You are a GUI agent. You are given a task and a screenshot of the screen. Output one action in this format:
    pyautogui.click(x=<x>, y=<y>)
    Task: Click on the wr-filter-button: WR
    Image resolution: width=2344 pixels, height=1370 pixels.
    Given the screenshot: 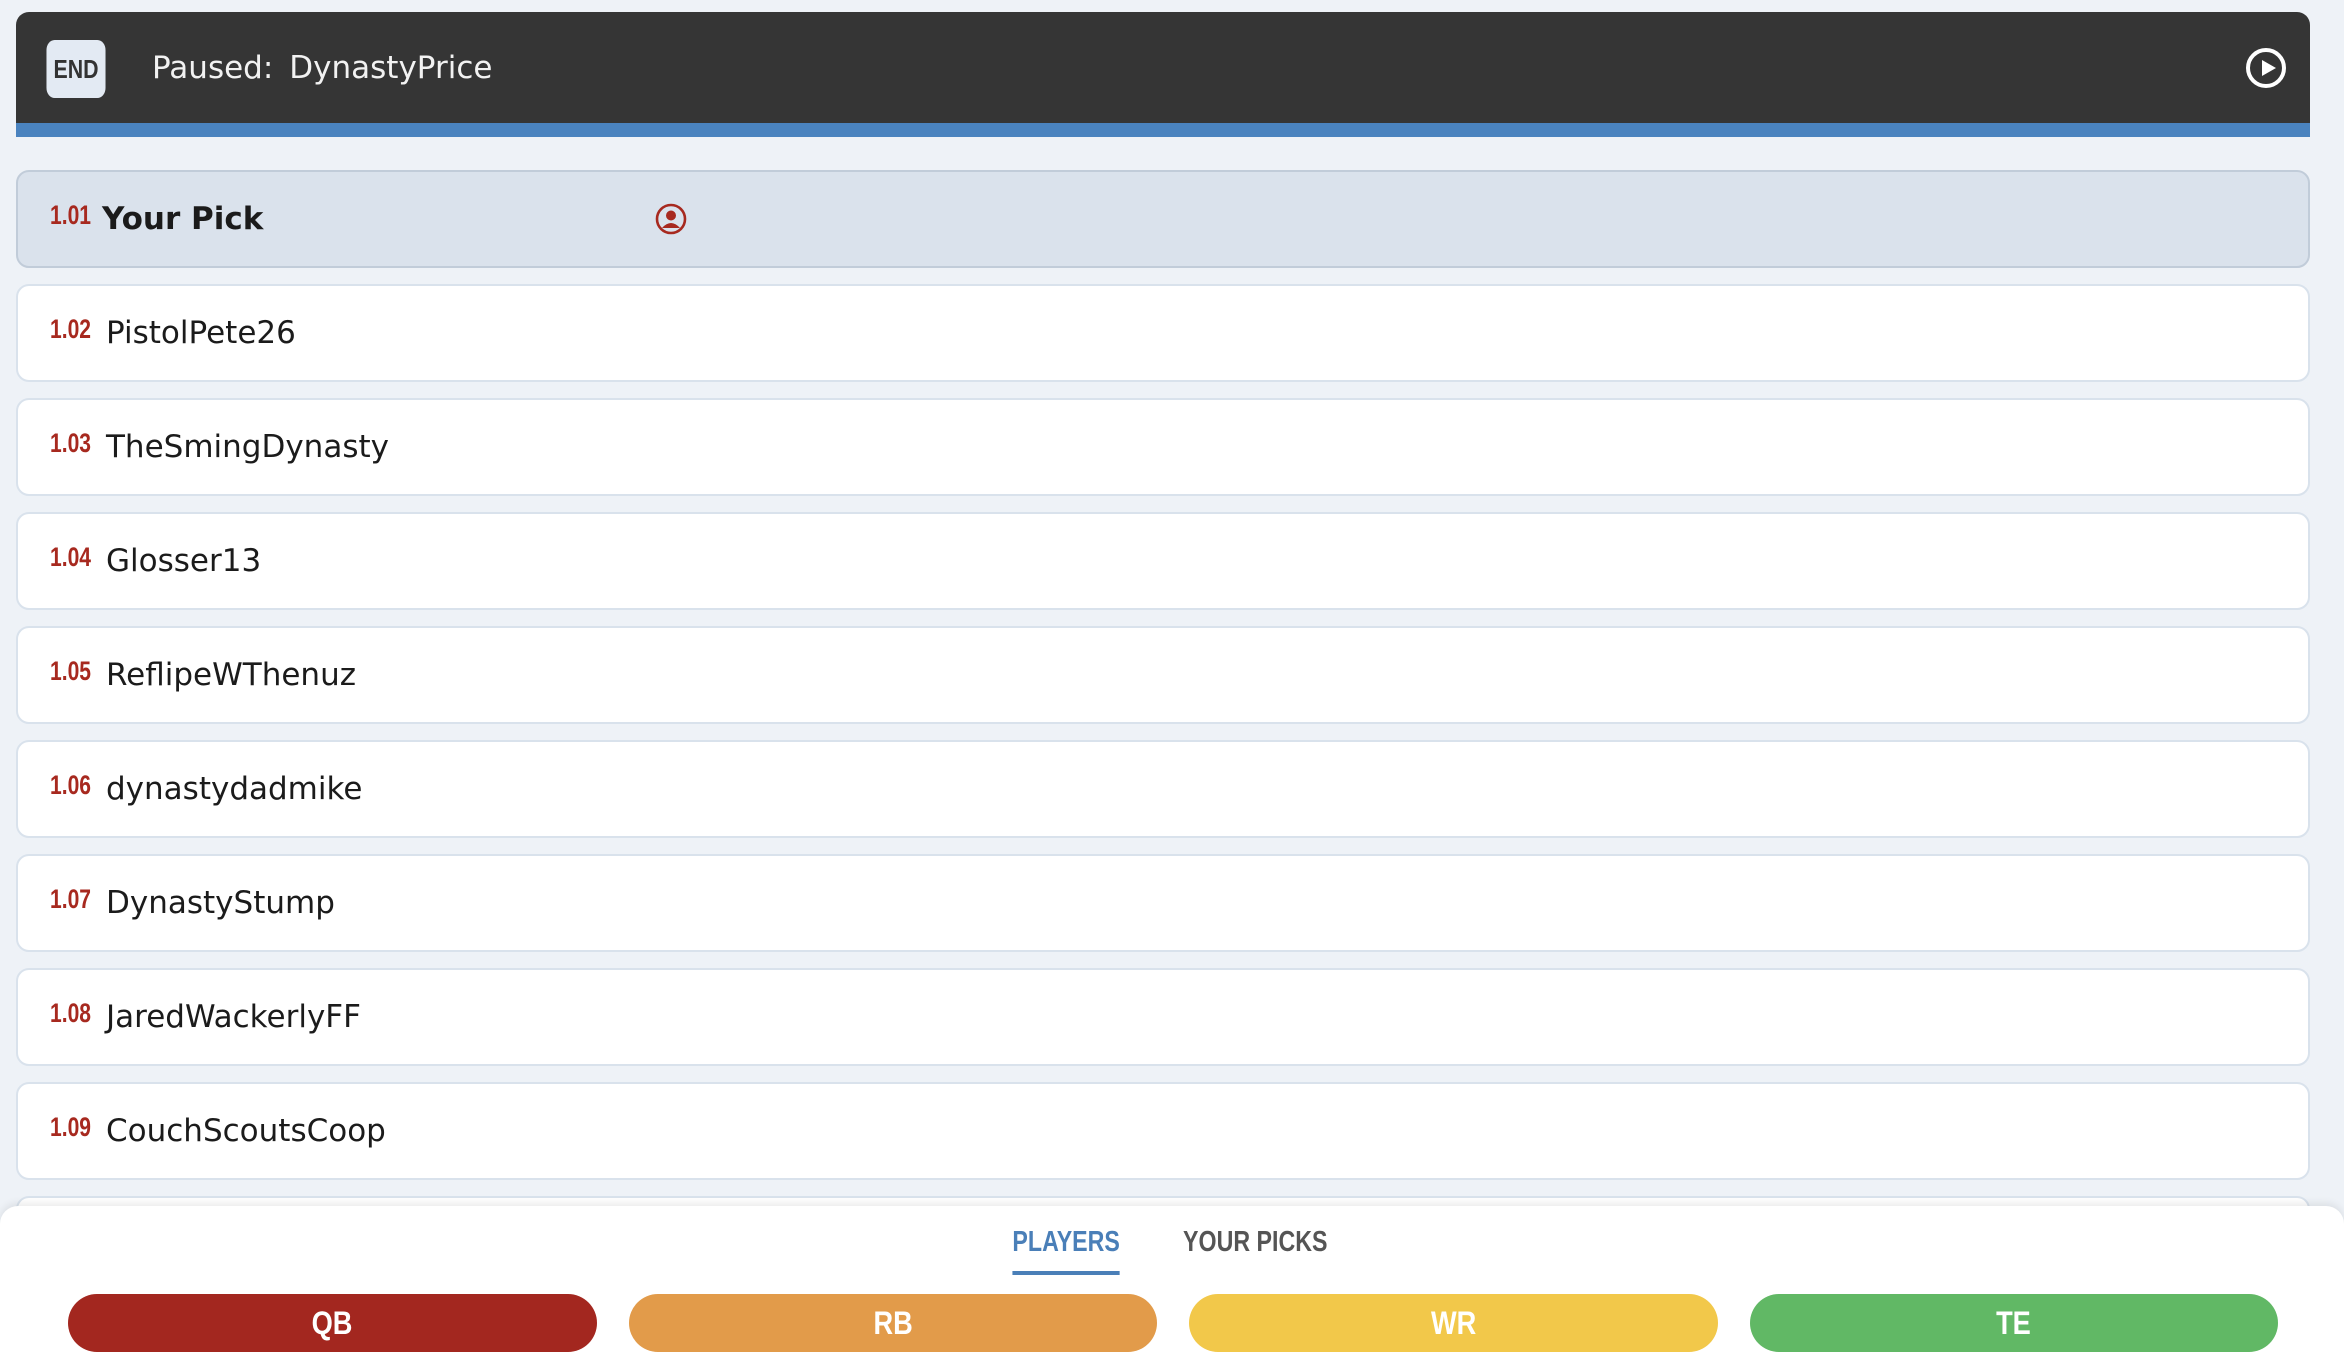 What is the action you would take?
    pyautogui.click(x=1453, y=1323)
    